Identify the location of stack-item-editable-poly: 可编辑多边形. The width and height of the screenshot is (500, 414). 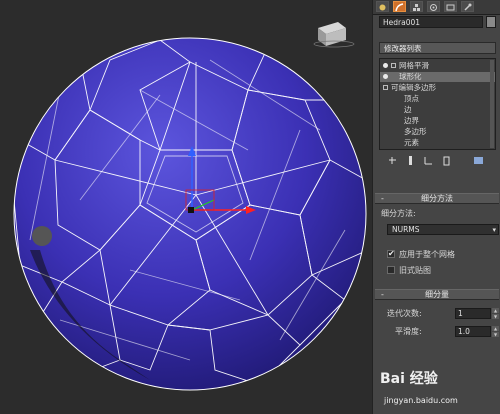
(437, 88).